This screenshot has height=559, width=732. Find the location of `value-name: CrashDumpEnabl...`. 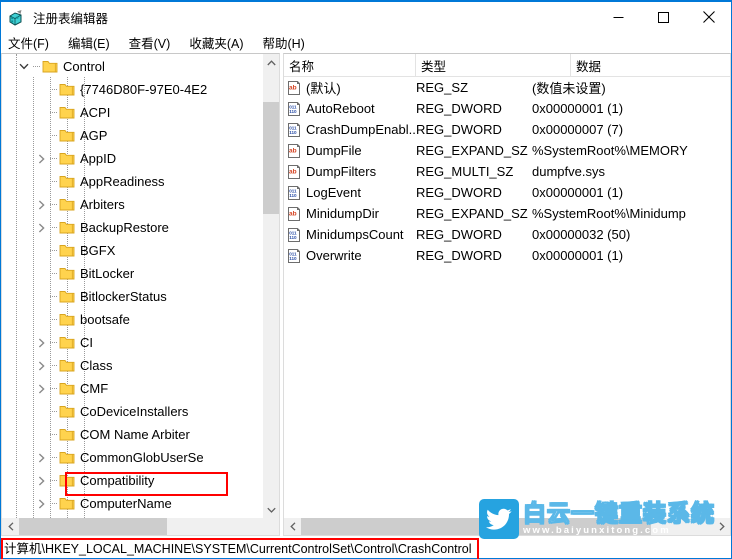

value-name: CrashDumpEnabl... is located at coordinates (361, 129).